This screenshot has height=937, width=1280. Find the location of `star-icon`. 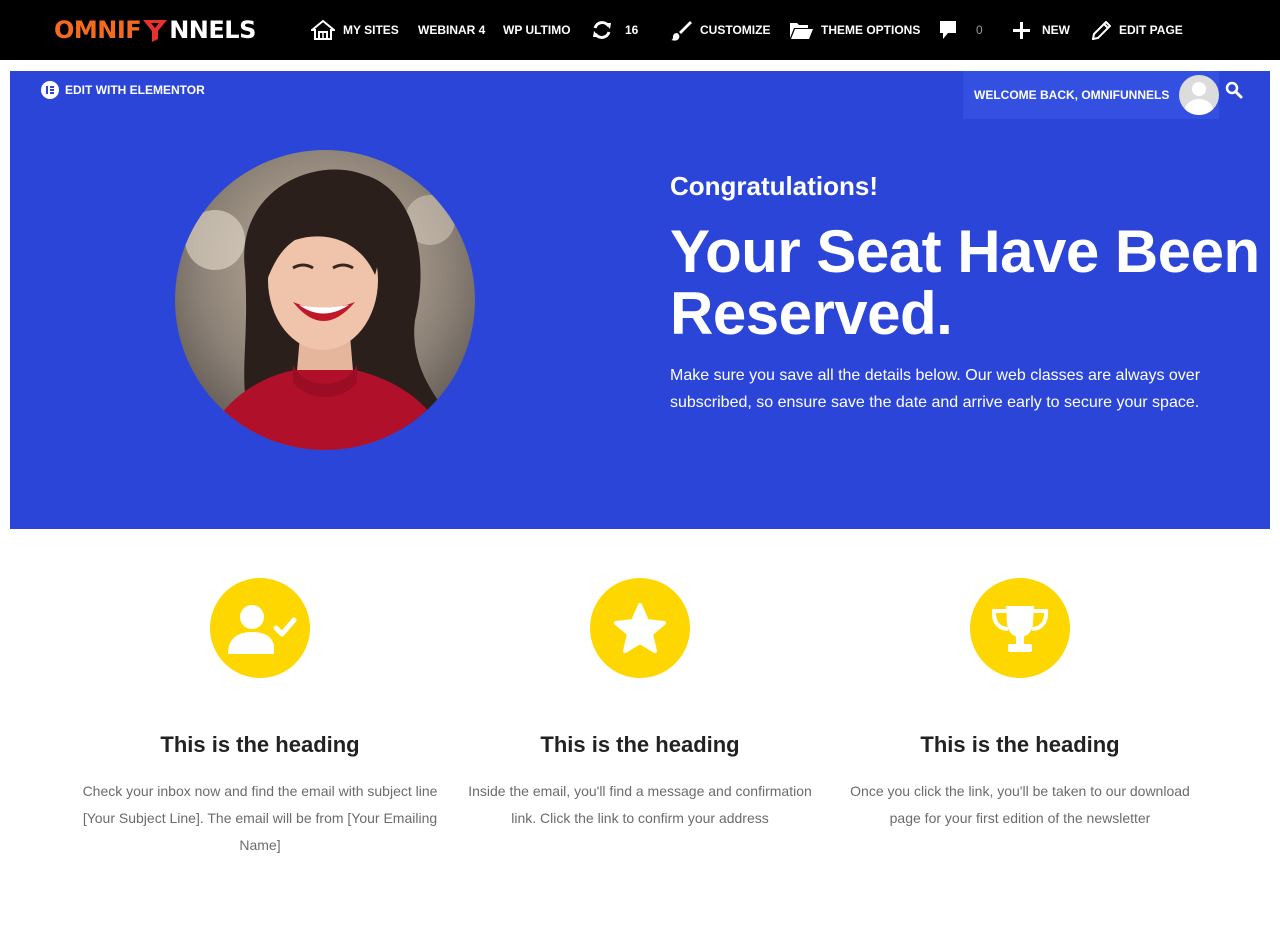

star-icon is located at coordinates (640, 628).